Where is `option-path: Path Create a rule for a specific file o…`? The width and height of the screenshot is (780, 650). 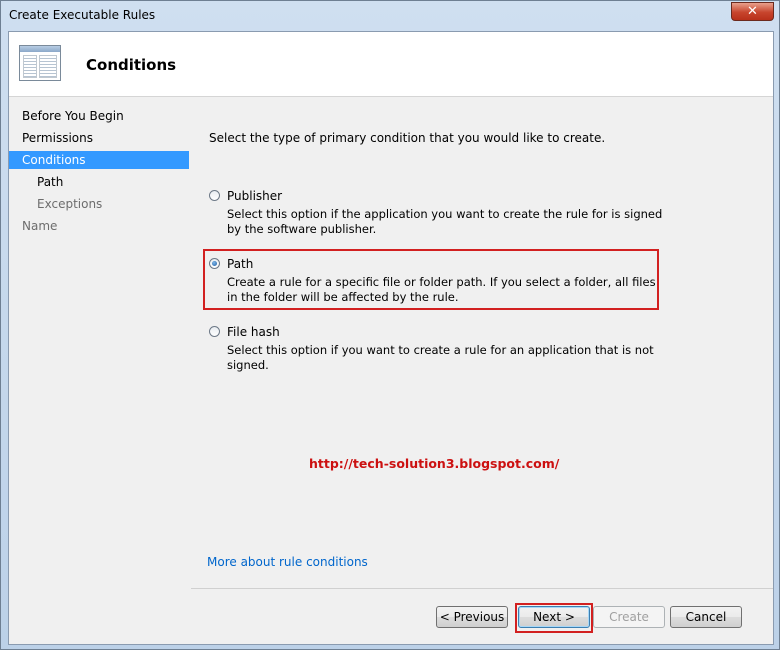
option-path: Path Create a rule for a specific file o… is located at coordinates (436, 282).